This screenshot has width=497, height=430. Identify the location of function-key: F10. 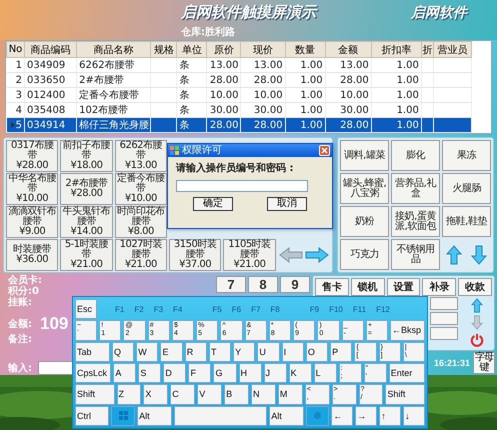
(336, 309).